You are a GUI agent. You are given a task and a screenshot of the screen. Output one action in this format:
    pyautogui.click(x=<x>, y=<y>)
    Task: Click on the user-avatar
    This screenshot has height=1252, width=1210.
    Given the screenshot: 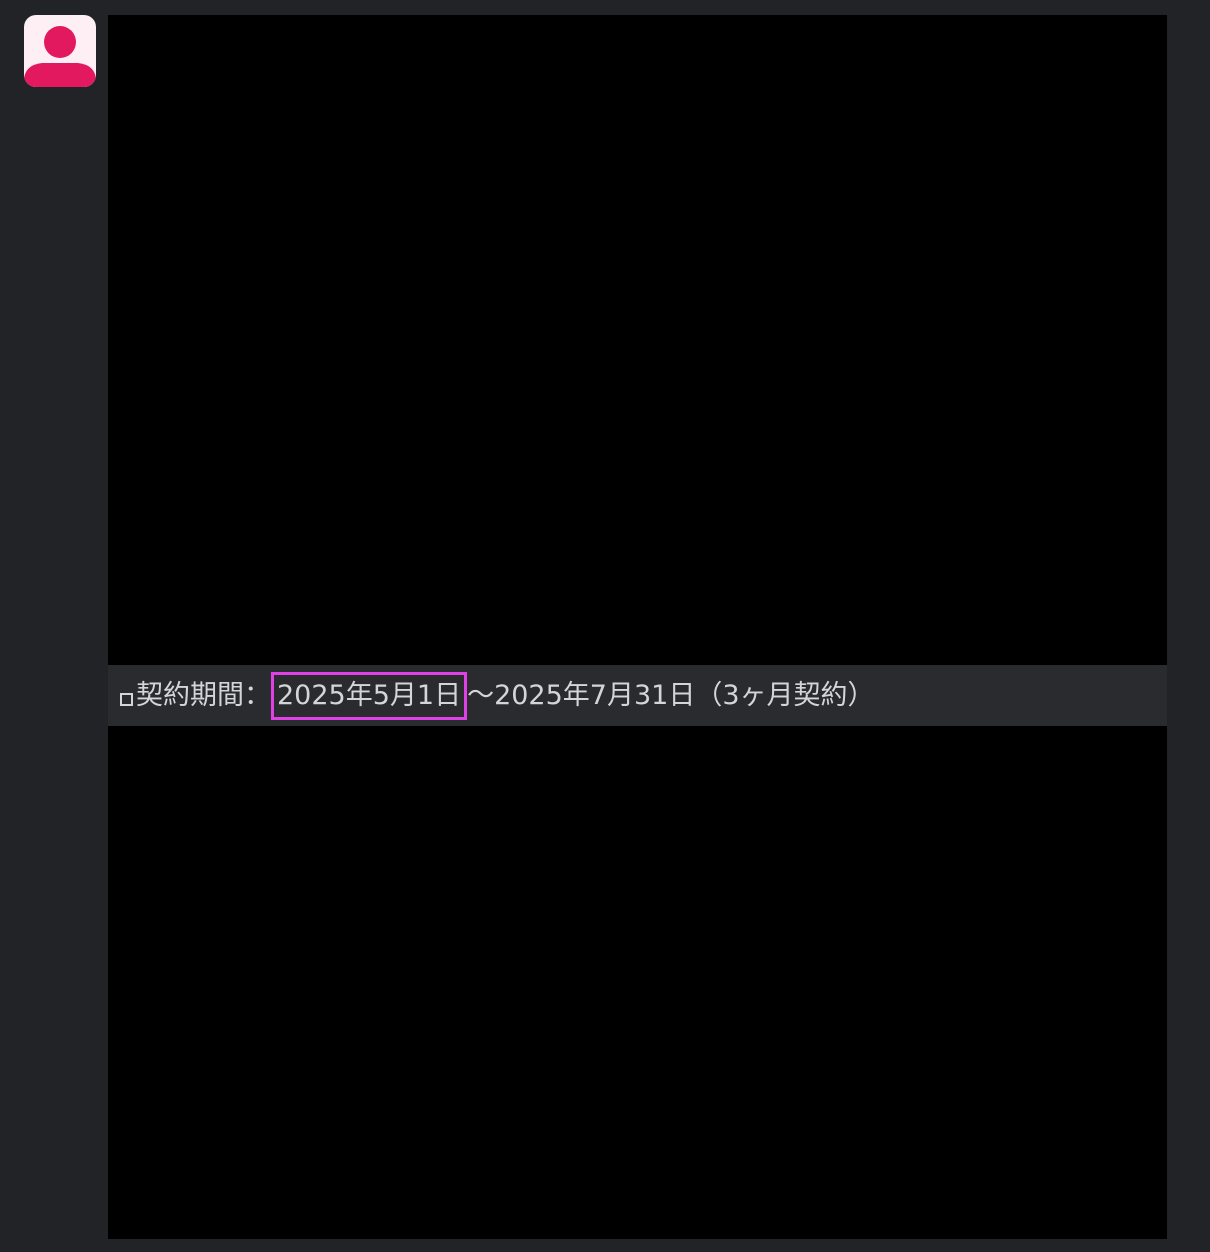 What is the action you would take?
    pyautogui.click(x=60, y=51)
    